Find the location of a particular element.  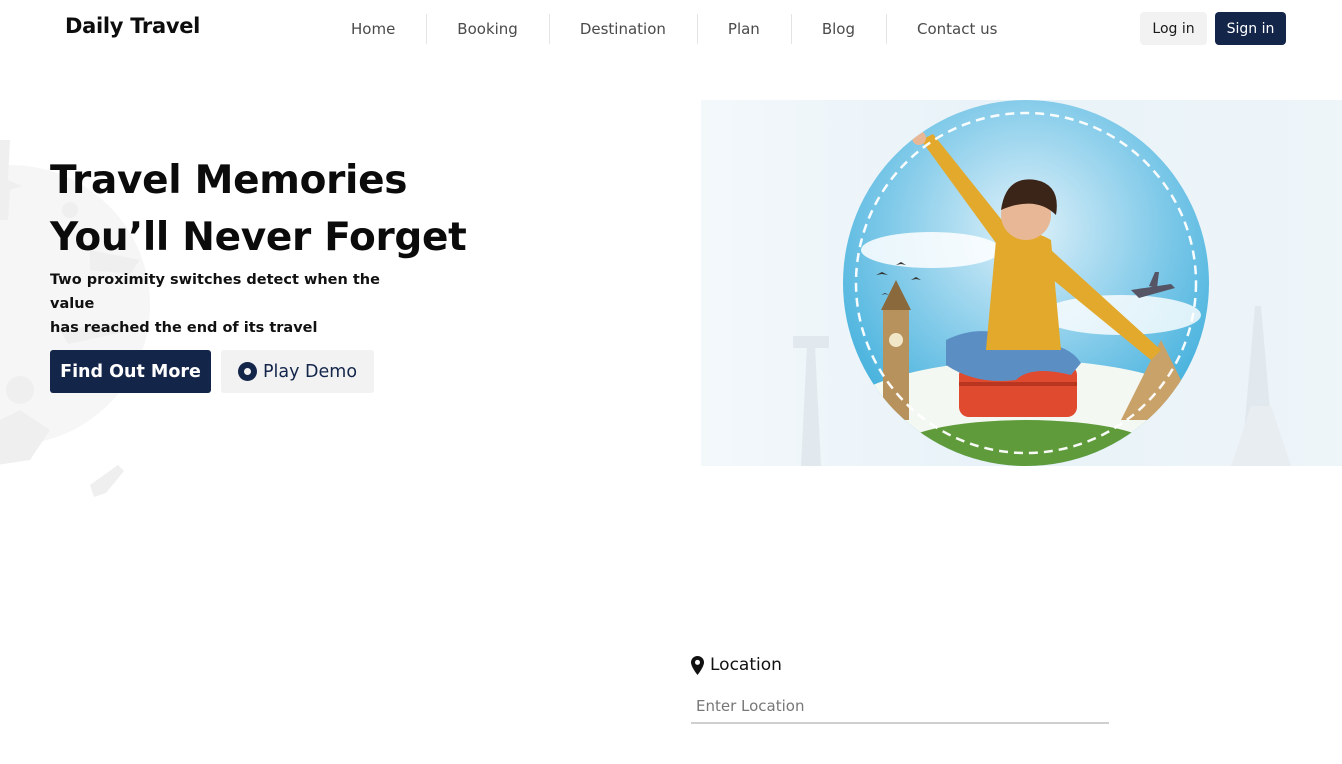

nav-contact: Contact us is located at coordinates (957, 29).